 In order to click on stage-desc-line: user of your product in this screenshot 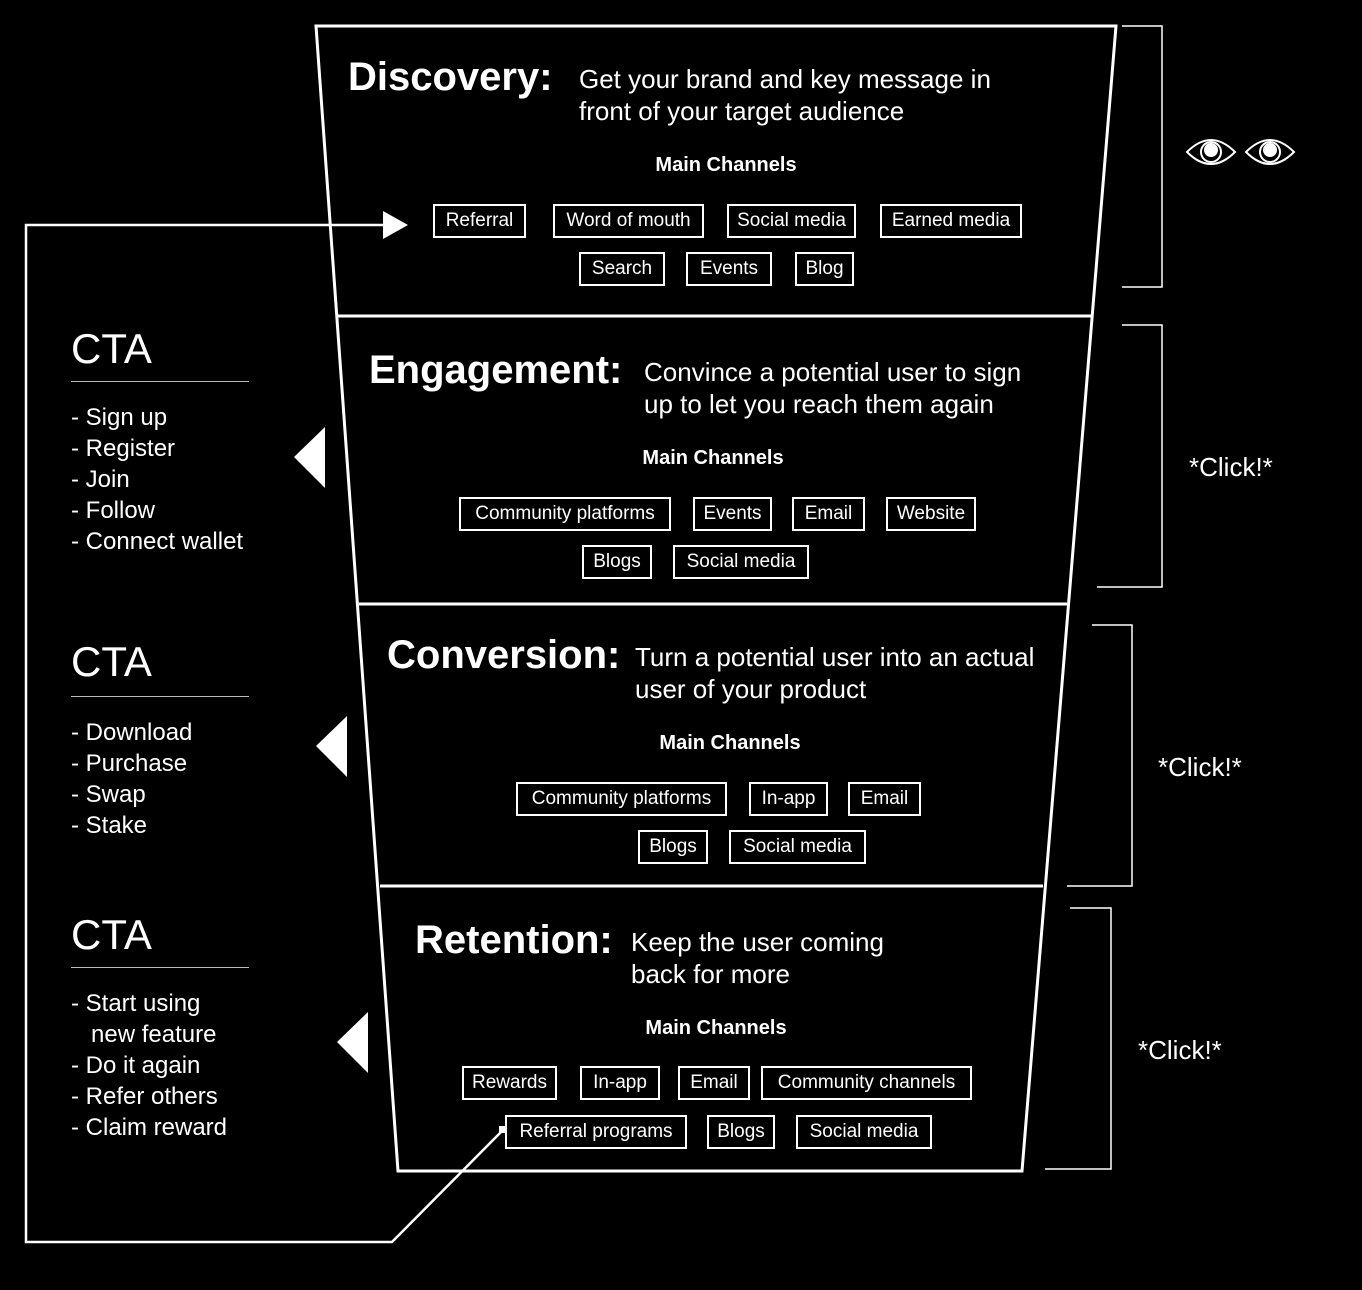, I will do `click(751, 689)`.